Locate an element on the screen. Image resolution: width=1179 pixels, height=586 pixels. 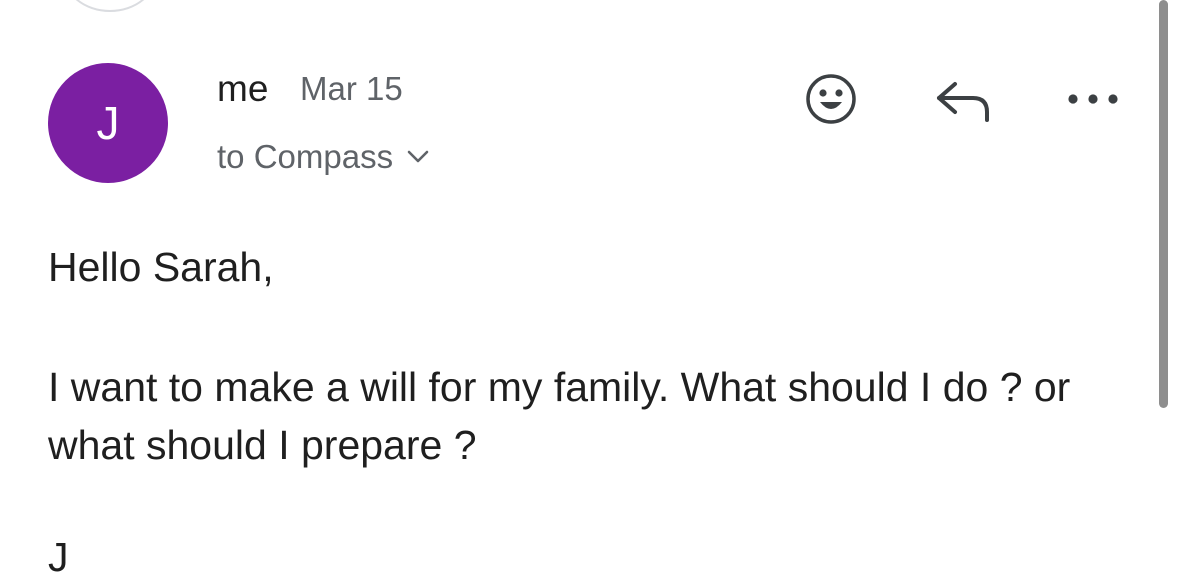
more-horizontal-icon is located at coordinates (1093, 99).